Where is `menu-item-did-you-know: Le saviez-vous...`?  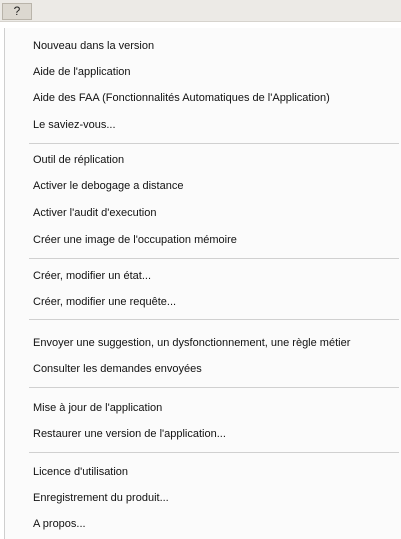 menu-item-did-you-know: Le saviez-vous... is located at coordinates (74, 125).